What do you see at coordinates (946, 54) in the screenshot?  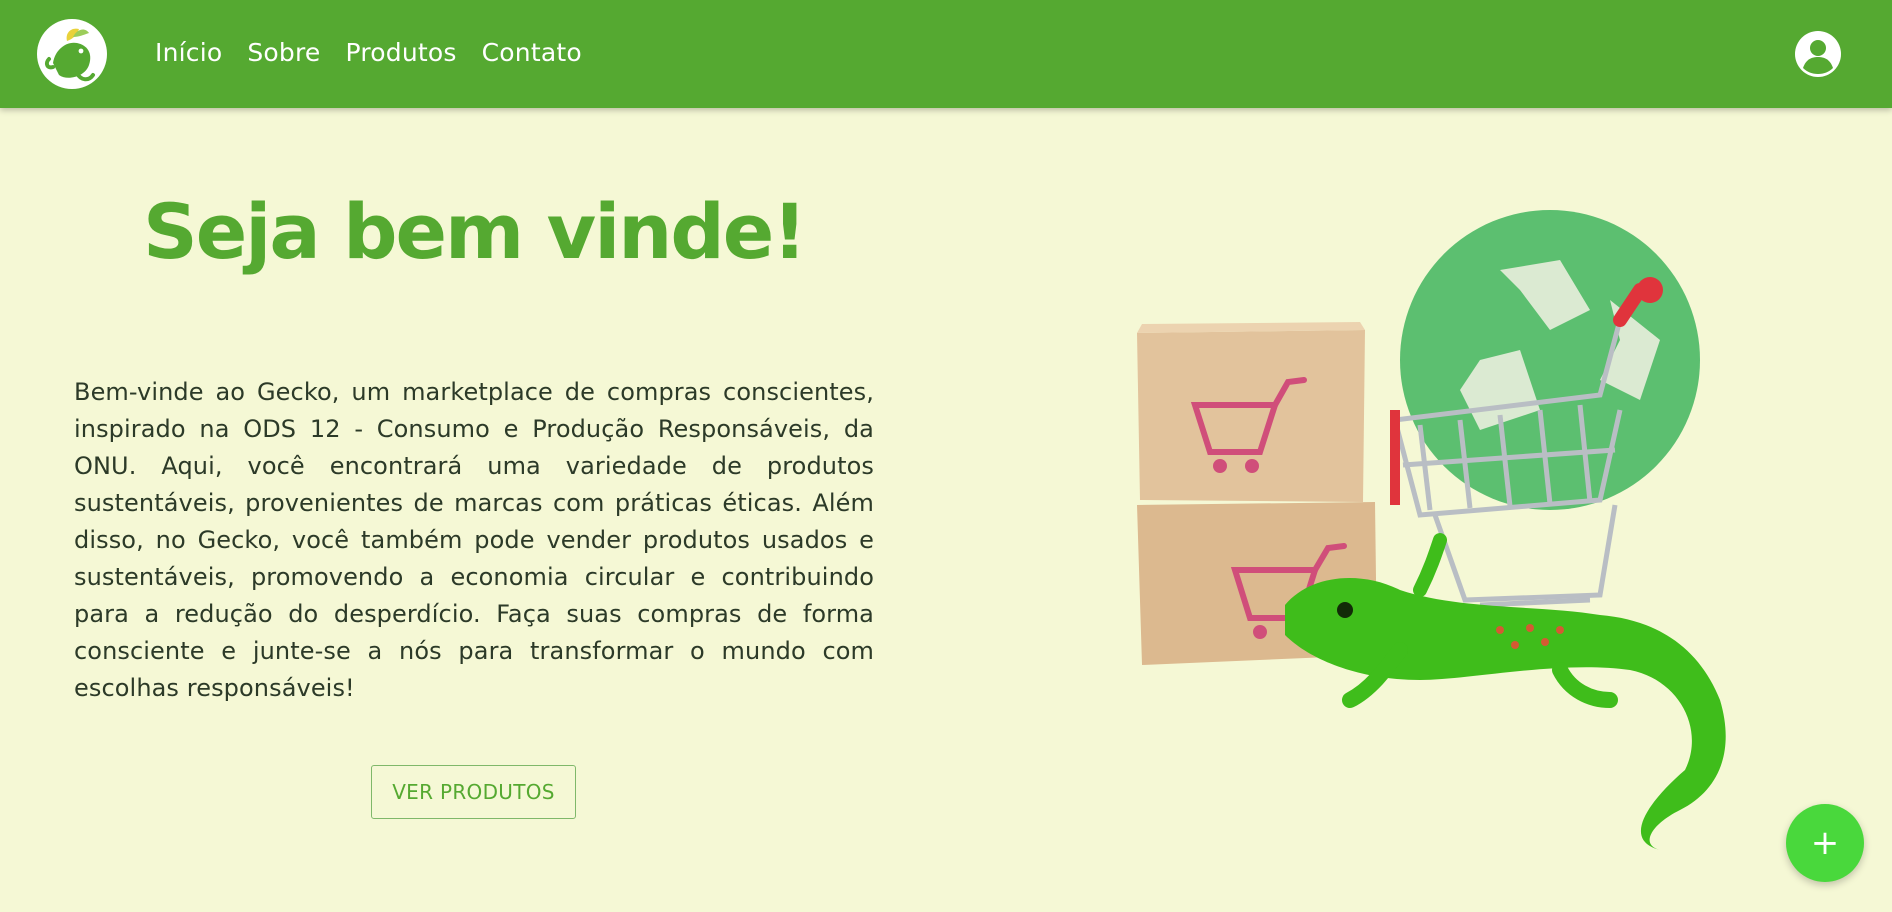 I see `top-navbar: Início Sobre Produtos Contato` at bounding box center [946, 54].